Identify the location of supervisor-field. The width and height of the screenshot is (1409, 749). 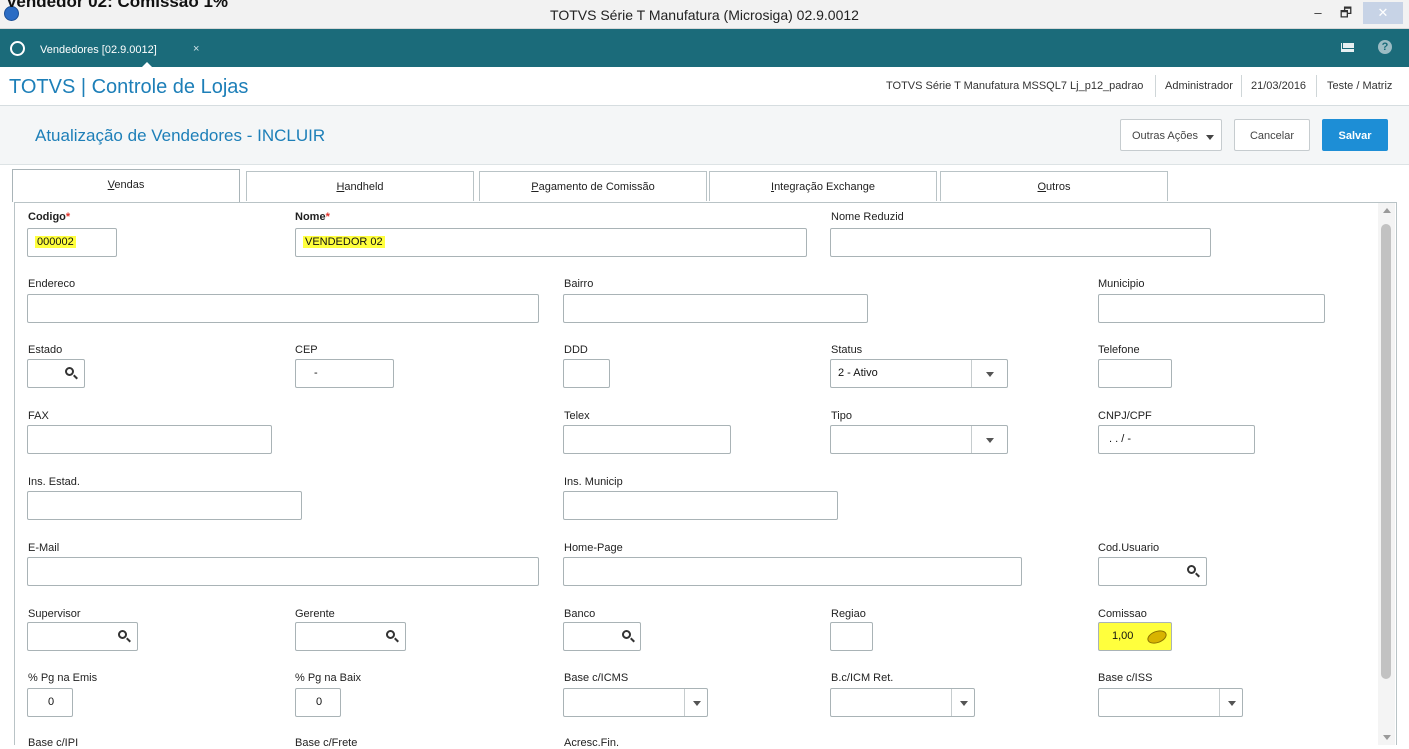
(82, 636).